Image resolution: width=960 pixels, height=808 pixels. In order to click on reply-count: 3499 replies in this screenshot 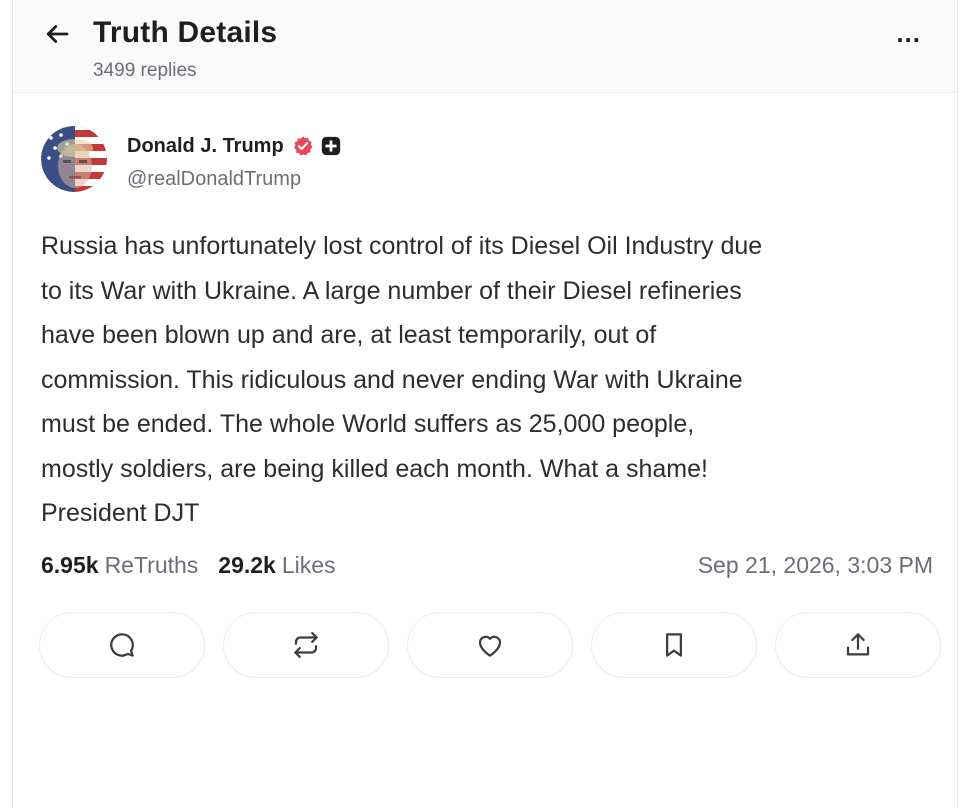, I will do `click(145, 70)`.